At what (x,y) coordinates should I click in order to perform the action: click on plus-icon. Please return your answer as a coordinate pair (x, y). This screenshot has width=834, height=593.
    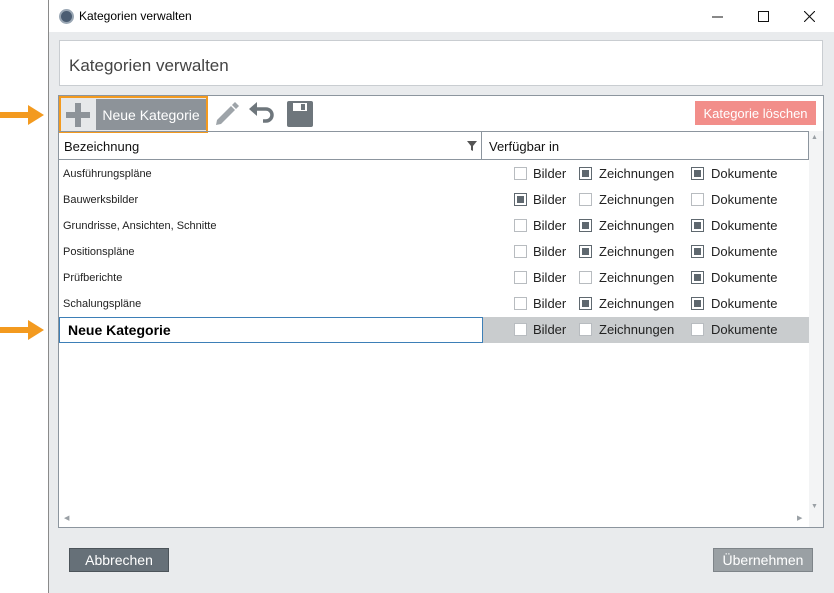
    Looking at the image, I should click on (77, 114).